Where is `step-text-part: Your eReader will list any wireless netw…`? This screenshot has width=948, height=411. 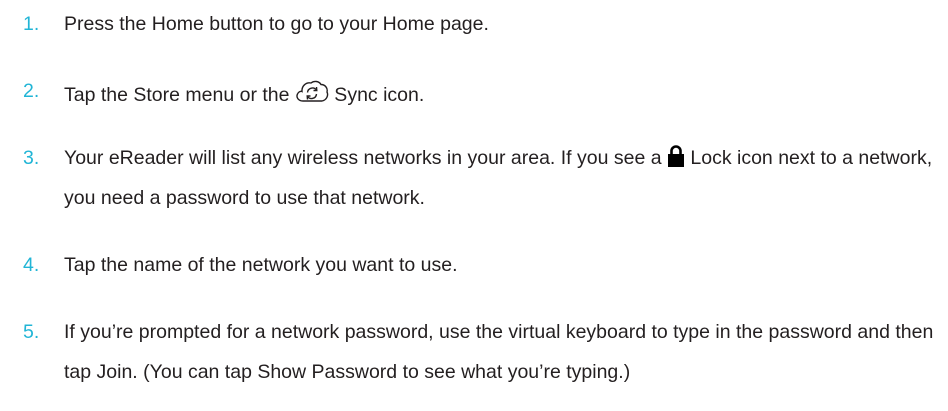
step-text-part: Your eReader will list any wireless netw… is located at coordinates (365, 158).